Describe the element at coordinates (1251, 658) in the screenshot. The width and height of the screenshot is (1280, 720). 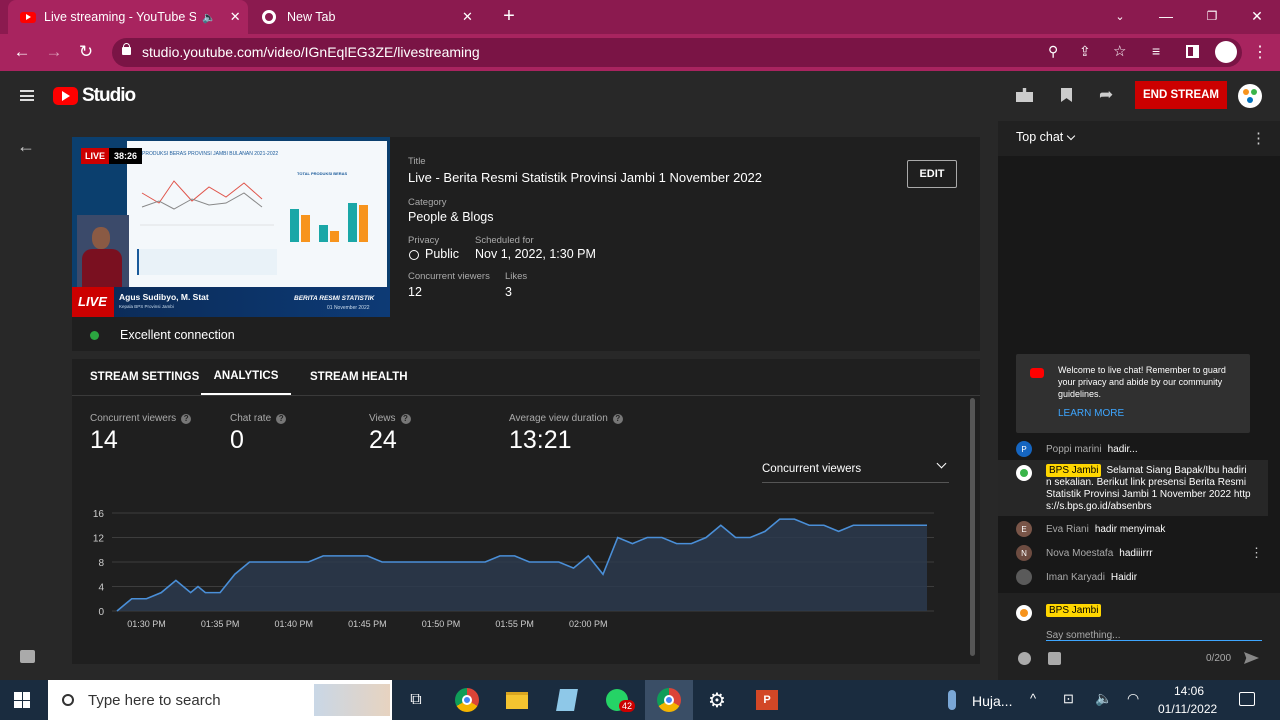
I see `send-icon` at that location.